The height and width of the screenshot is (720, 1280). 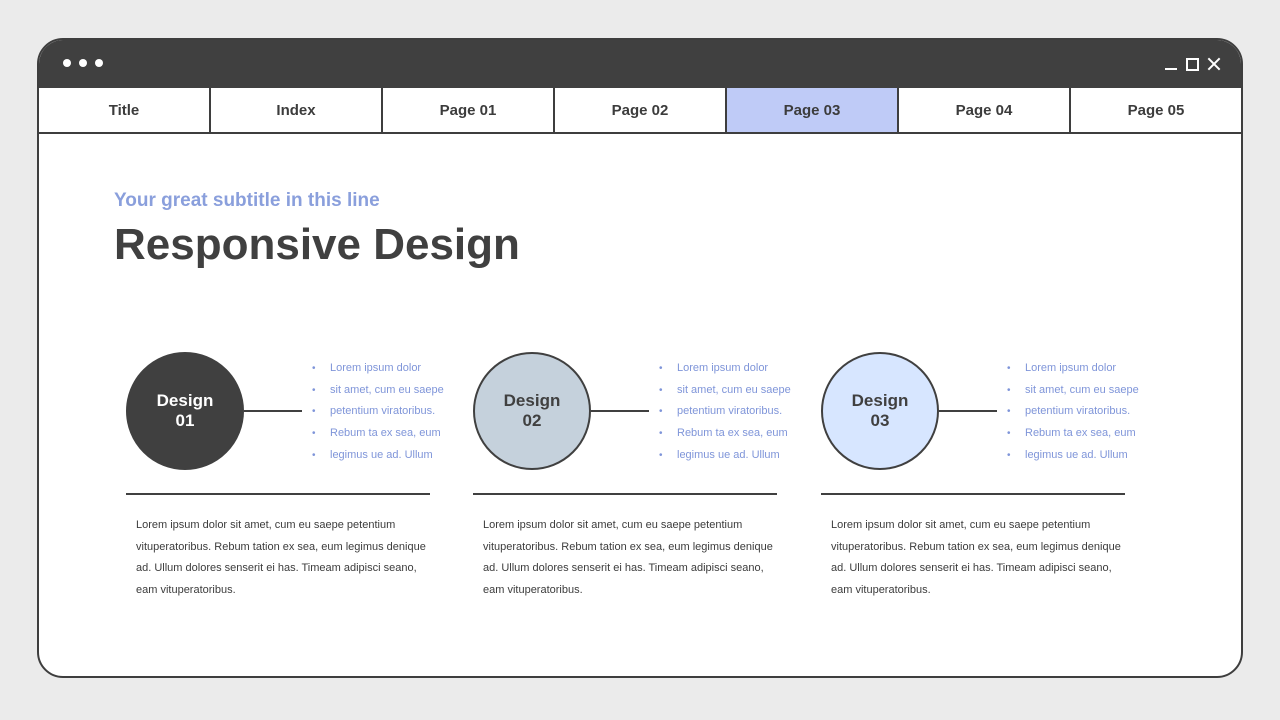 I want to click on design-circle: Design 01, so click(x=185, y=411).